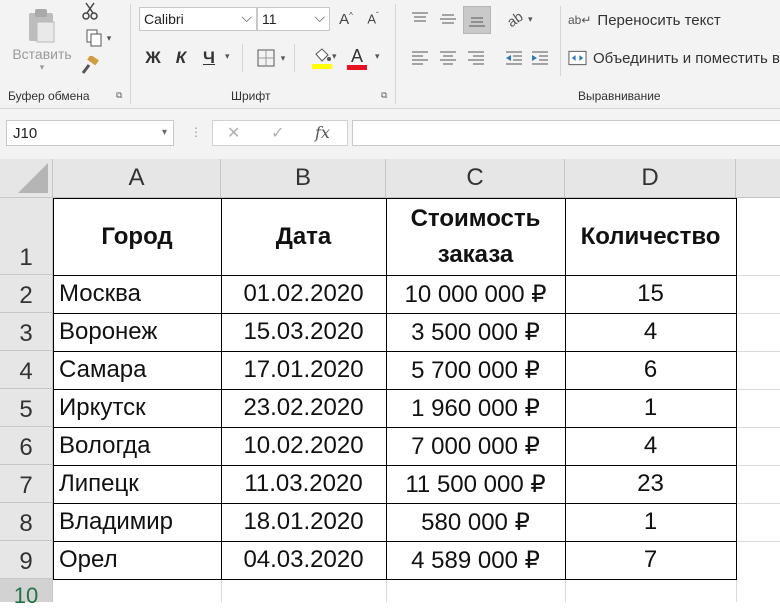  I want to click on decrease-indent-button, so click(514, 58).